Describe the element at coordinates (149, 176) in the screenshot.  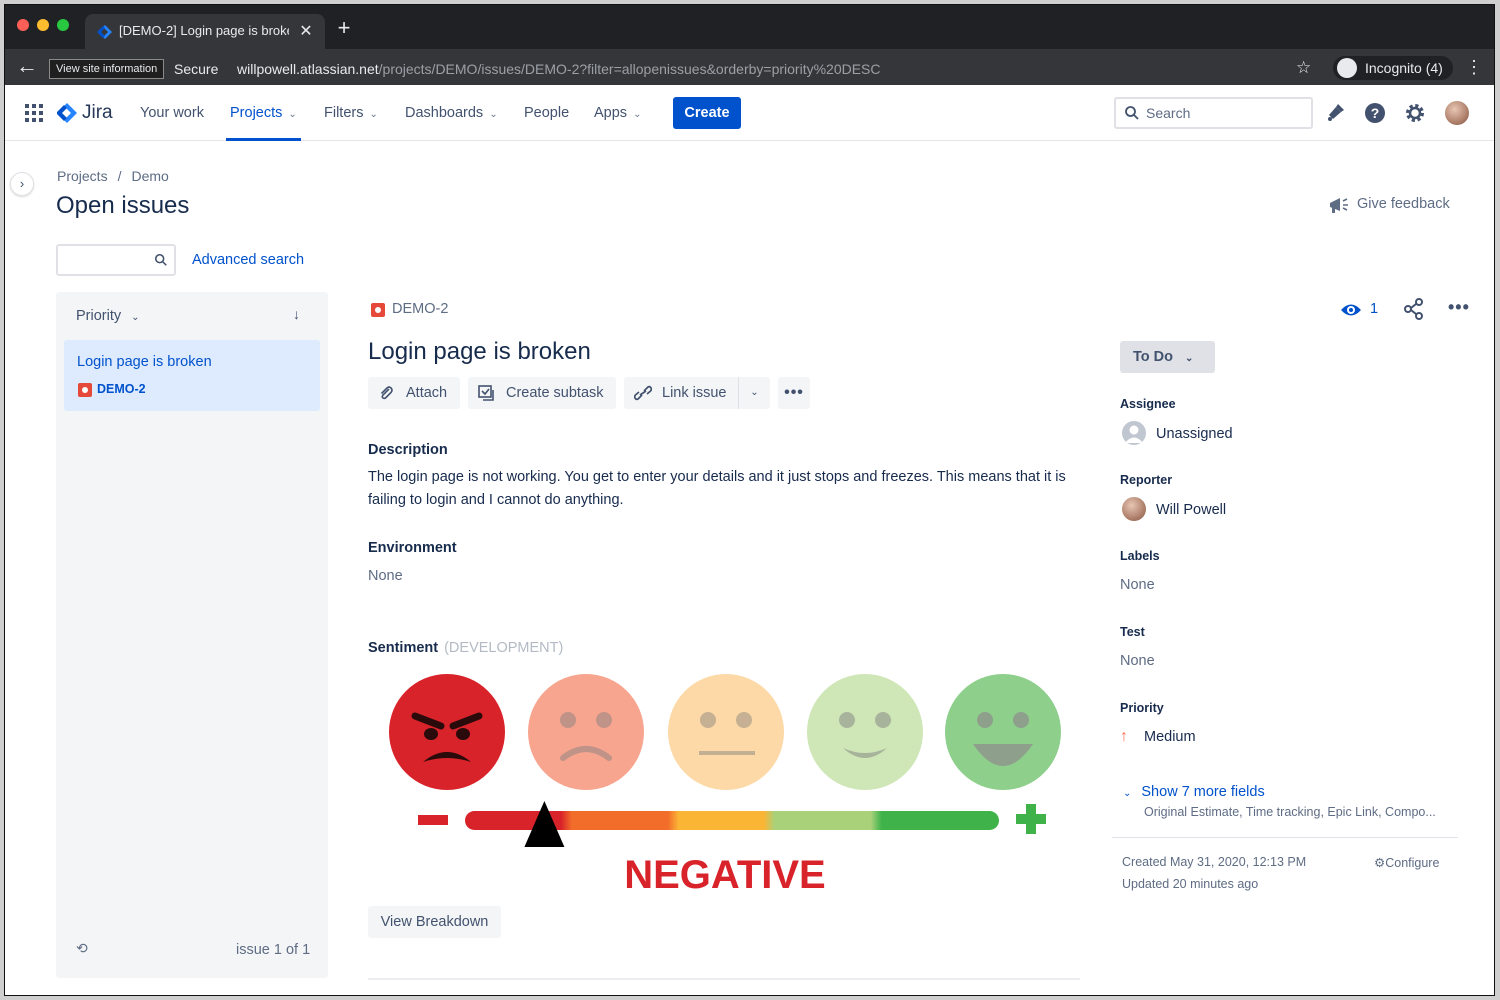
I see `breadcrumb-demo: Demo` at that location.